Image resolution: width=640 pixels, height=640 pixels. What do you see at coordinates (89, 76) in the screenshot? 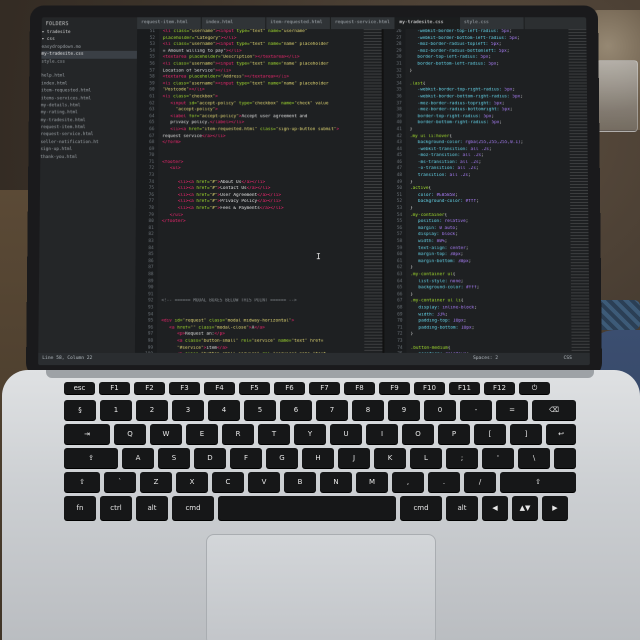
I see `sidebar-file: help.html` at bounding box center [89, 76].